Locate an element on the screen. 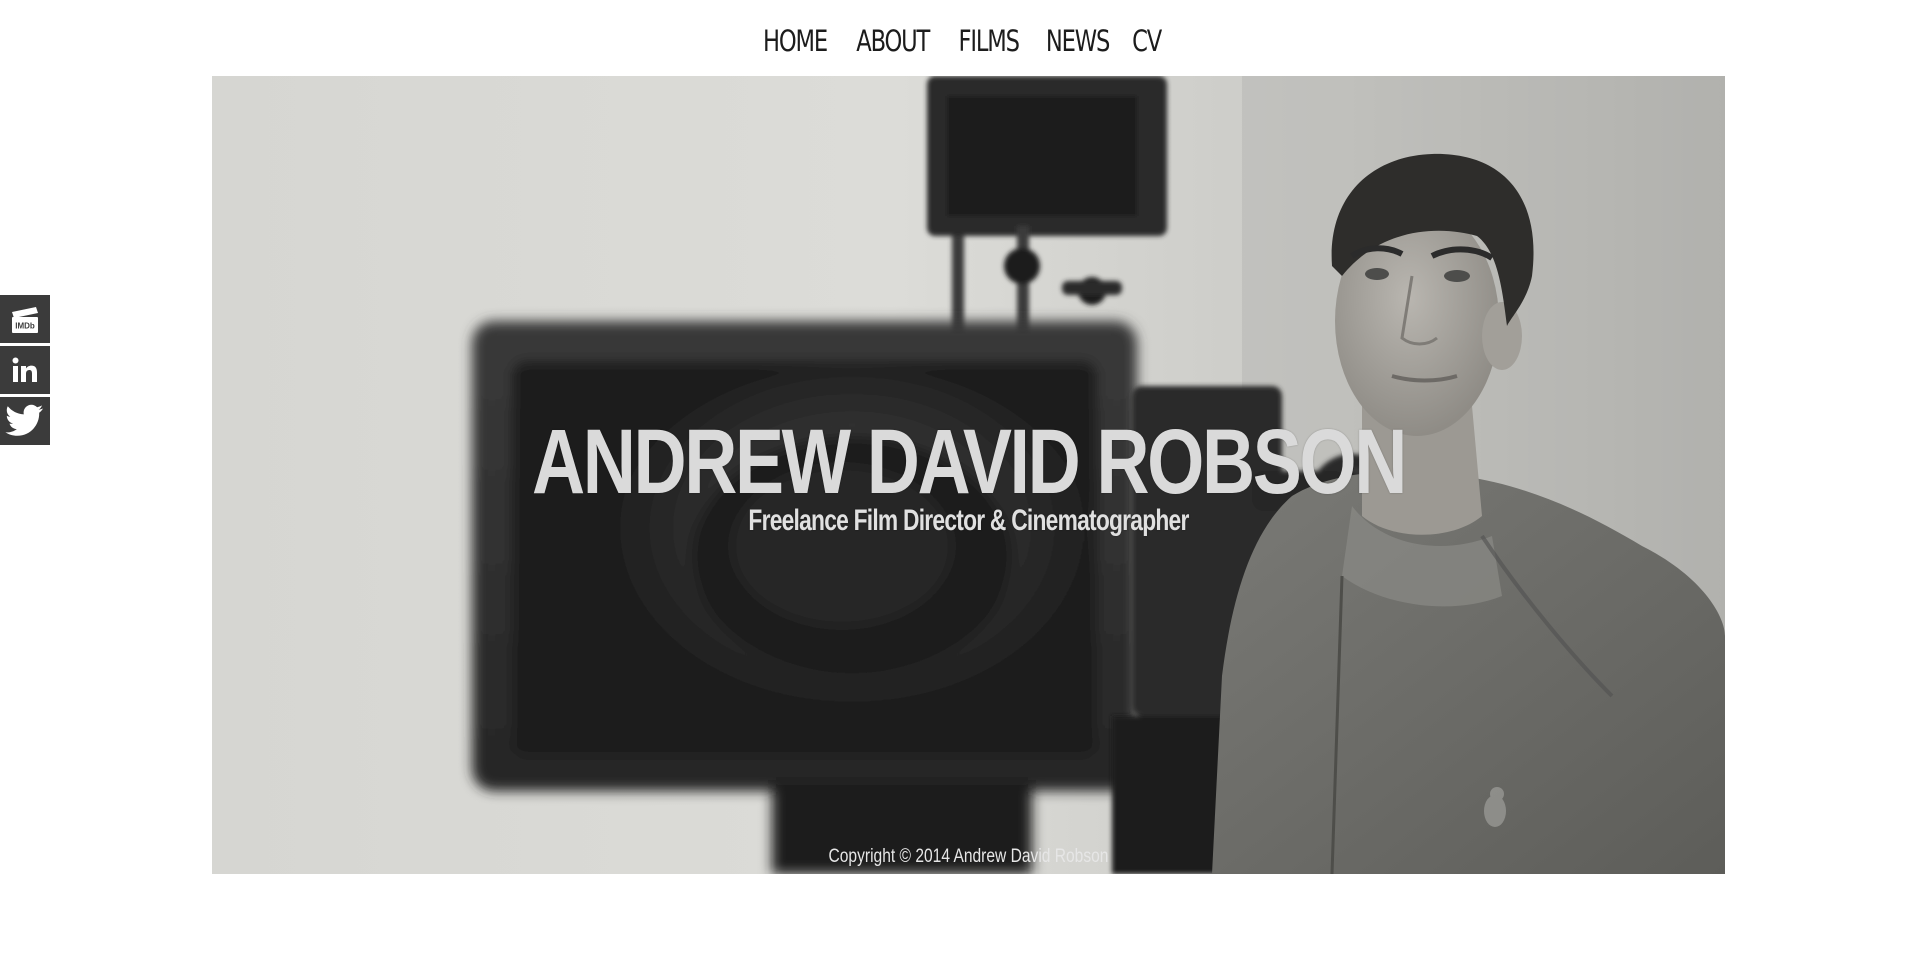  linkedin-link is located at coordinates (25, 370).